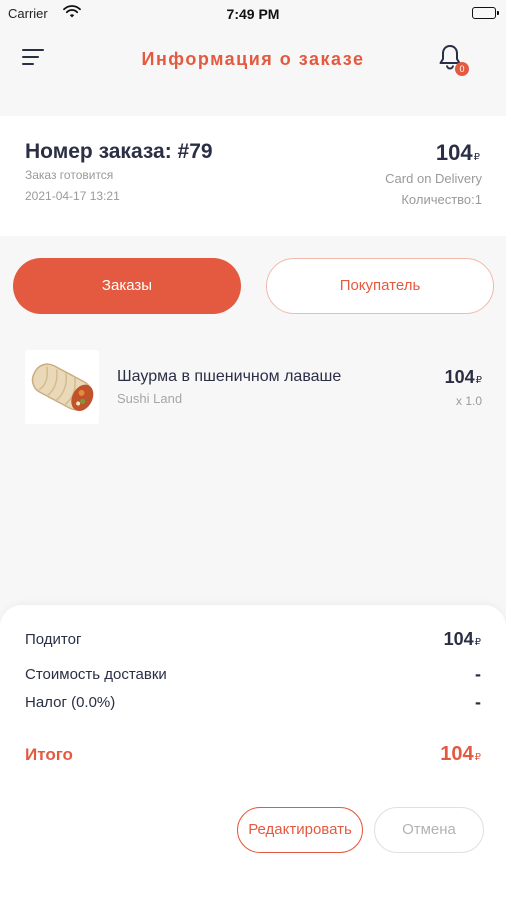  What do you see at coordinates (457, 754) in the screenshot?
I see `total-amount: 104` at bounding box center [457, 754].